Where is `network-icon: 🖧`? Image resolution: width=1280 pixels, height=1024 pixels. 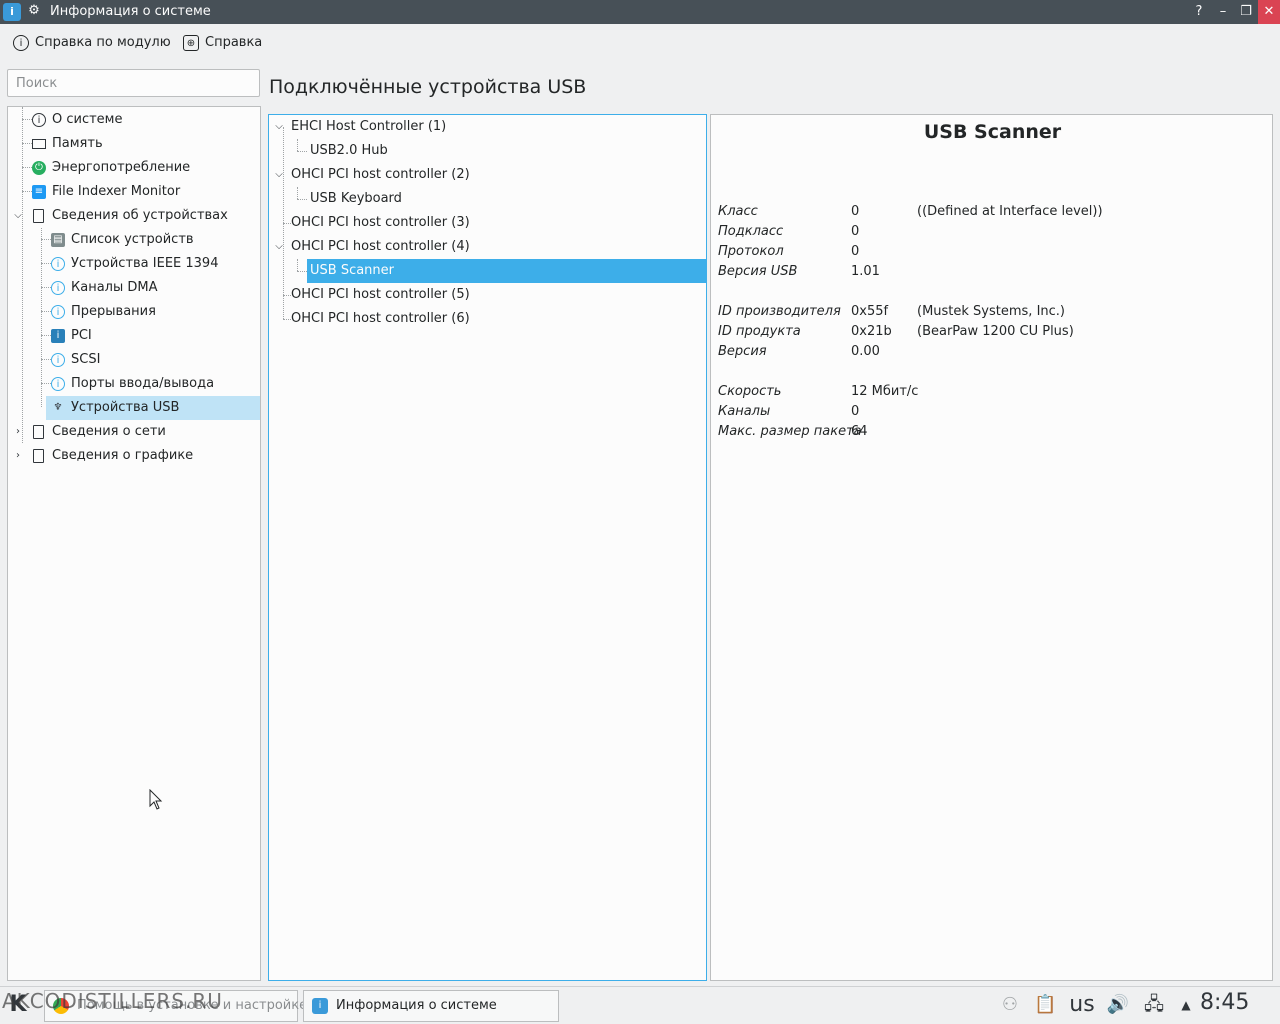 network-icon: 🖧 is located at coordinates (1154, 1005).